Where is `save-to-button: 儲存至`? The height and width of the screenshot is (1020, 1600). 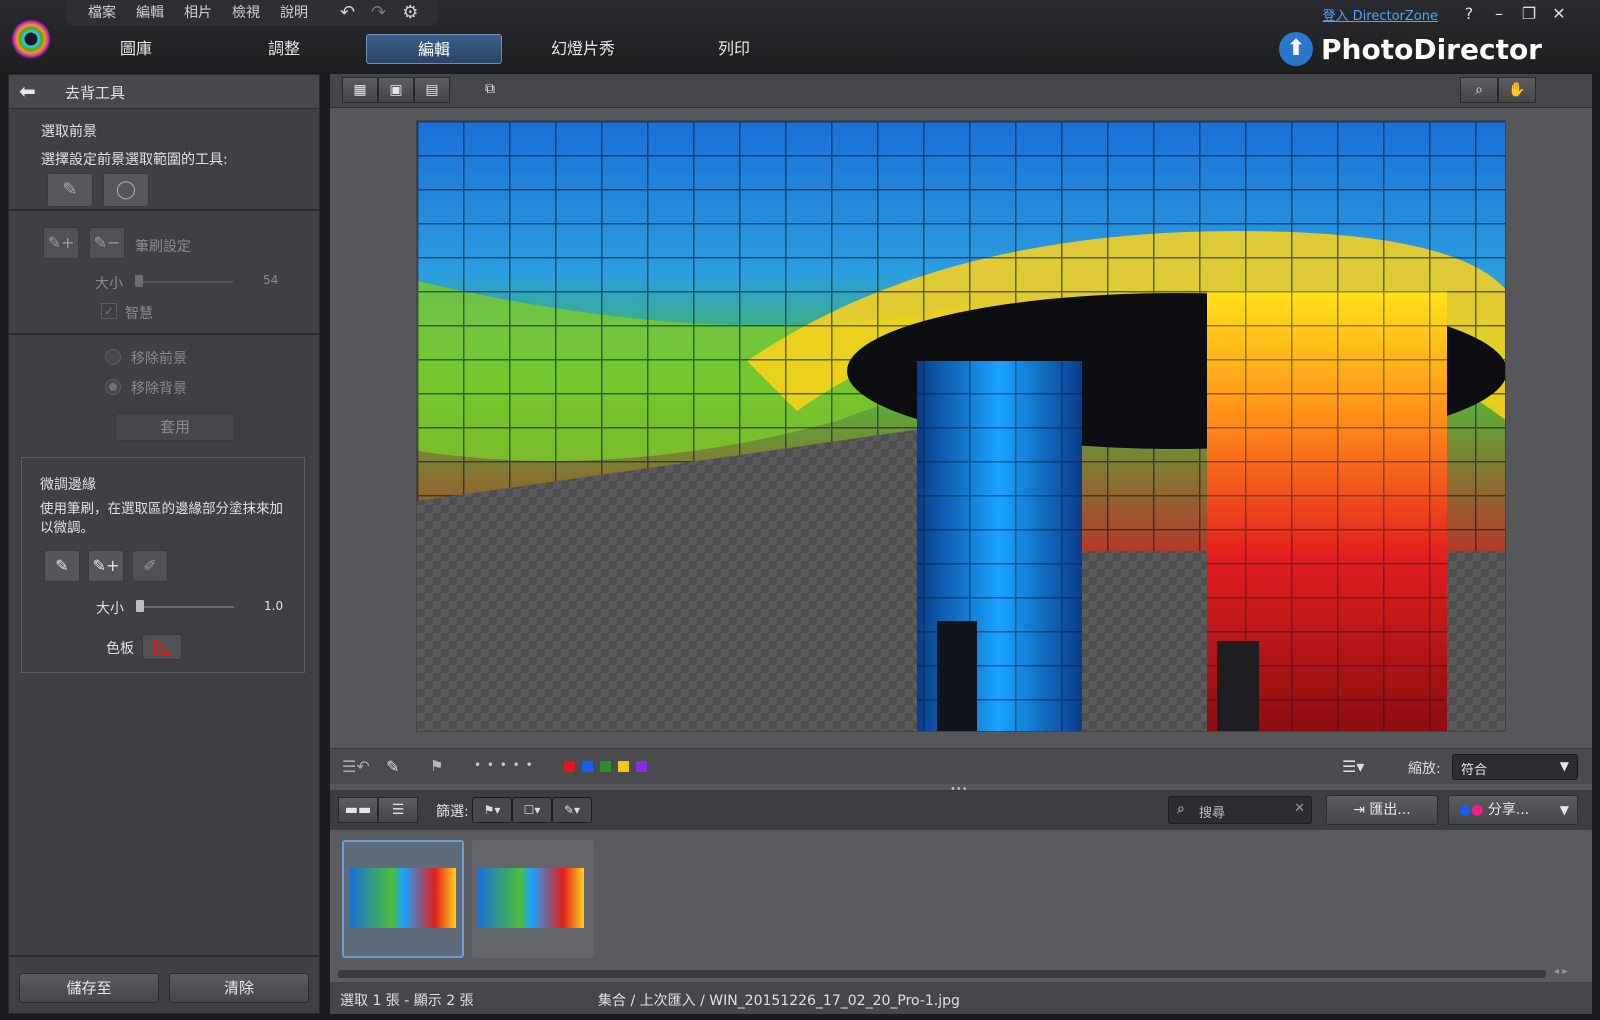
save-to-button: 儲存至 is located at coordinates (89, 988).